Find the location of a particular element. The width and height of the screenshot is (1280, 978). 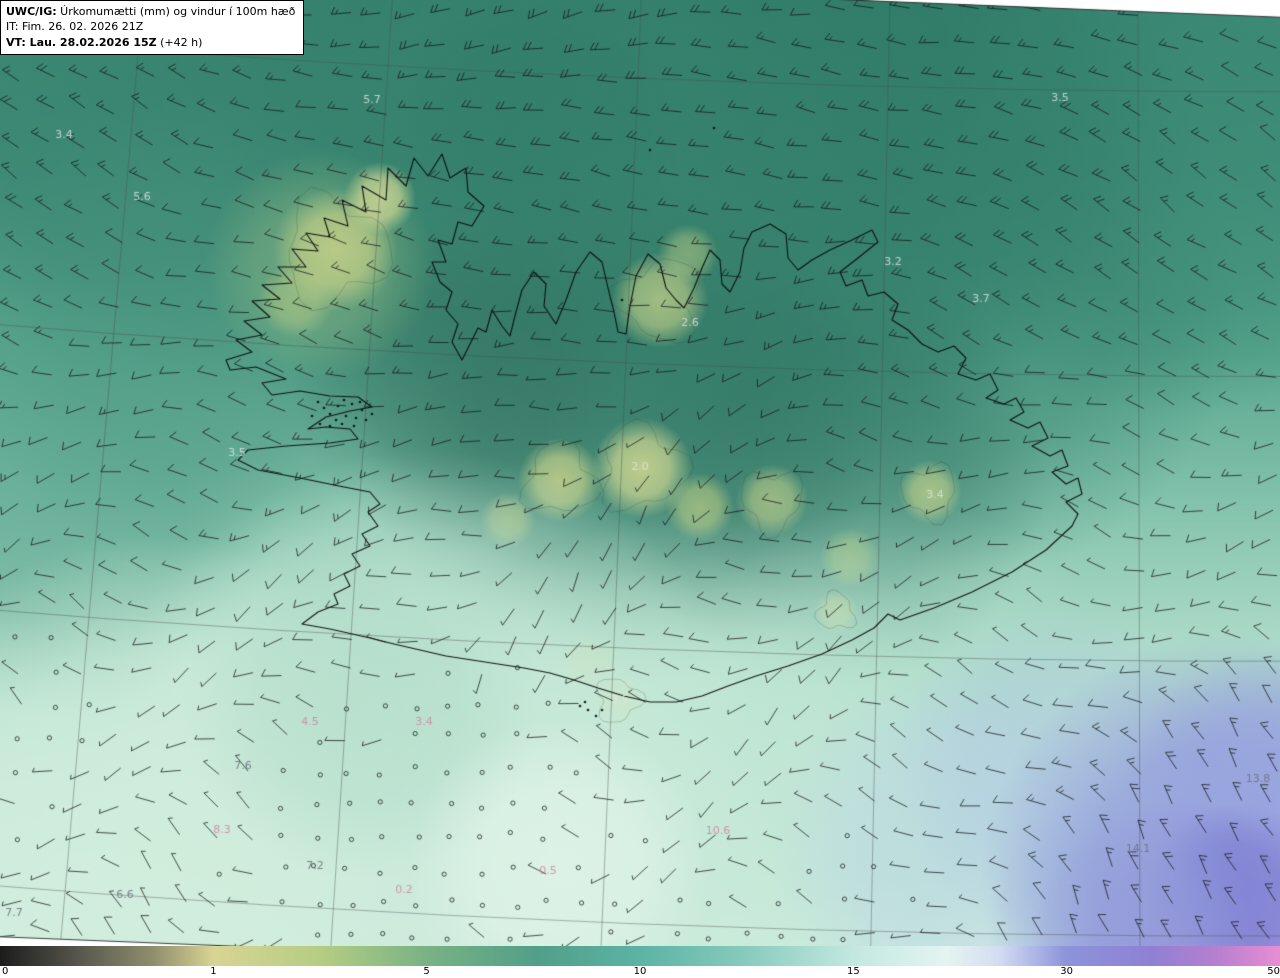

model-id: UWC/IG: is located at coordinates (31, 11).